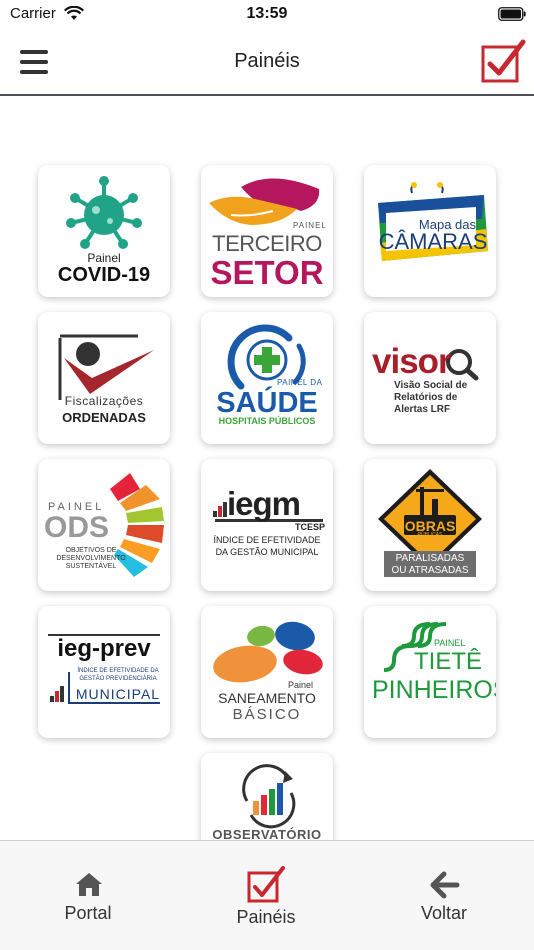 The image size is (534, 950). Describe the element at coordinates (267, 796) in the screenshot. I see `panel-observatorio: OBSERVATÓRIO` at that location.